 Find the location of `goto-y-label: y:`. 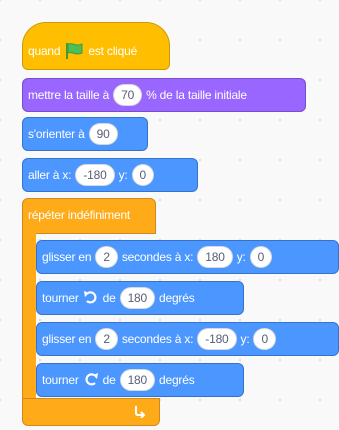

goto-y-label: y: is located at coordinates (123, 175).